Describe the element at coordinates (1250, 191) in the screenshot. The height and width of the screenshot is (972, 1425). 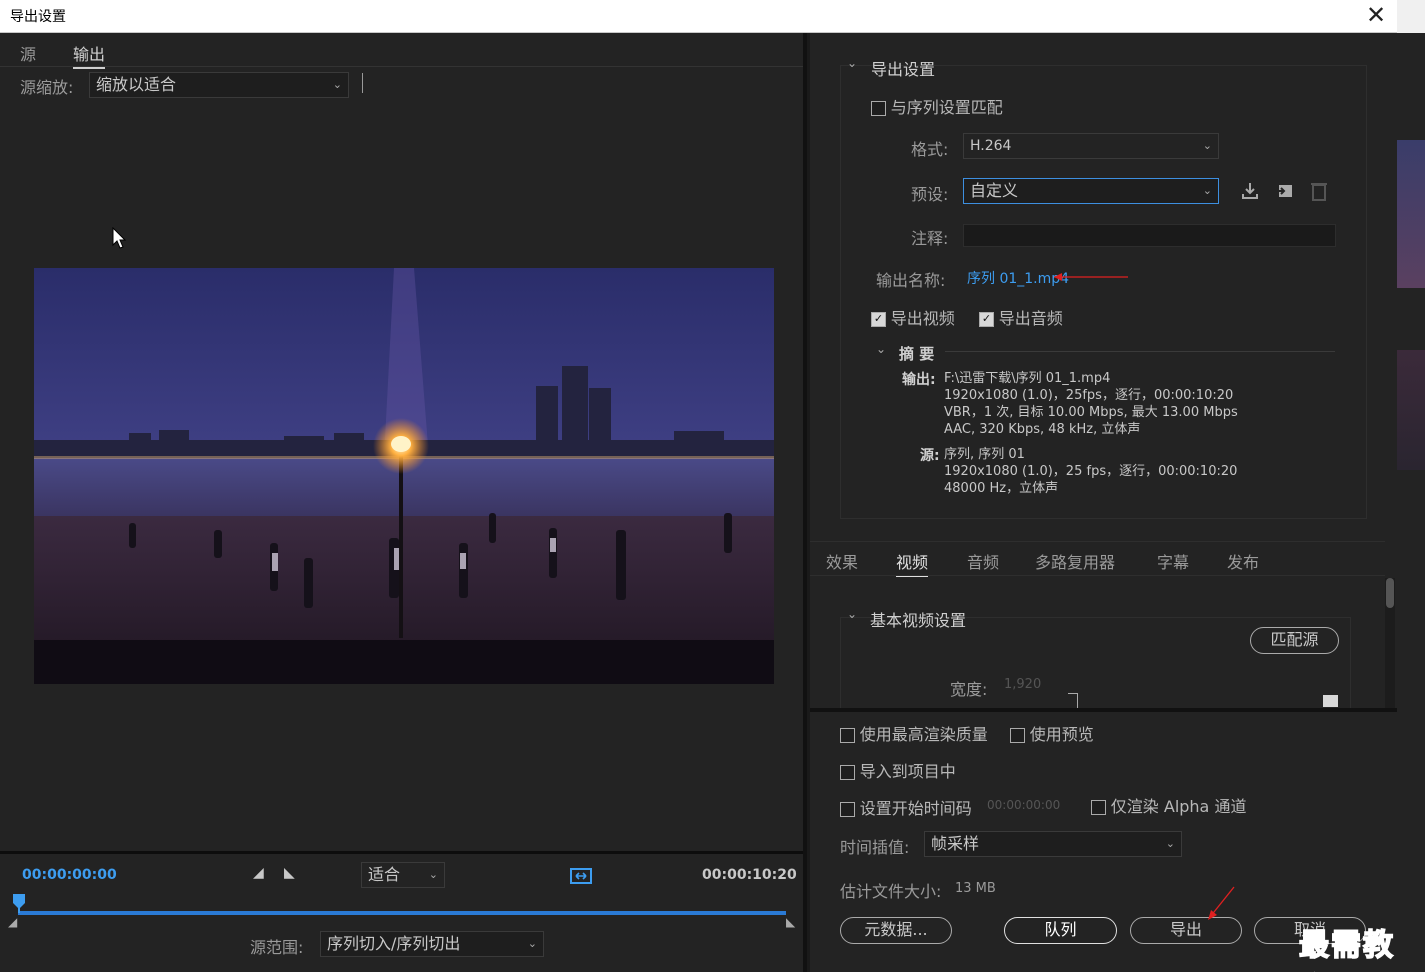
I see `save-preset-icon` at that location.